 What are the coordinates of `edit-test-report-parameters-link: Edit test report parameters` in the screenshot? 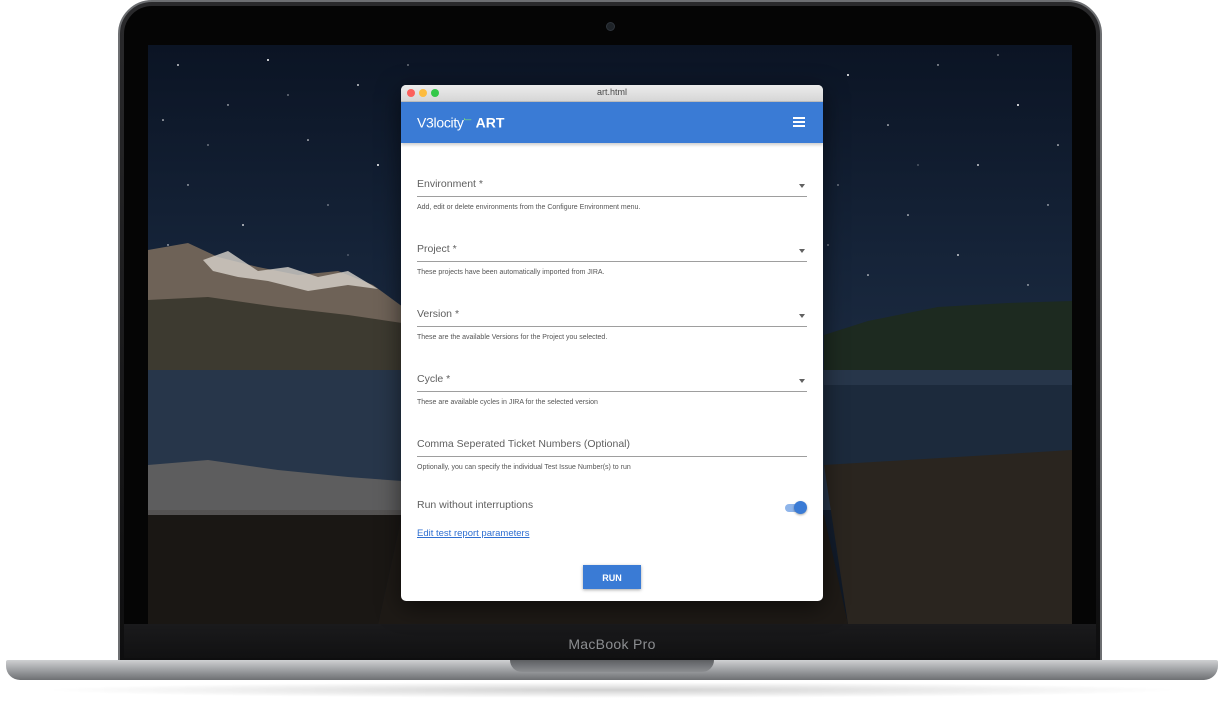 It's located at (473, 533).